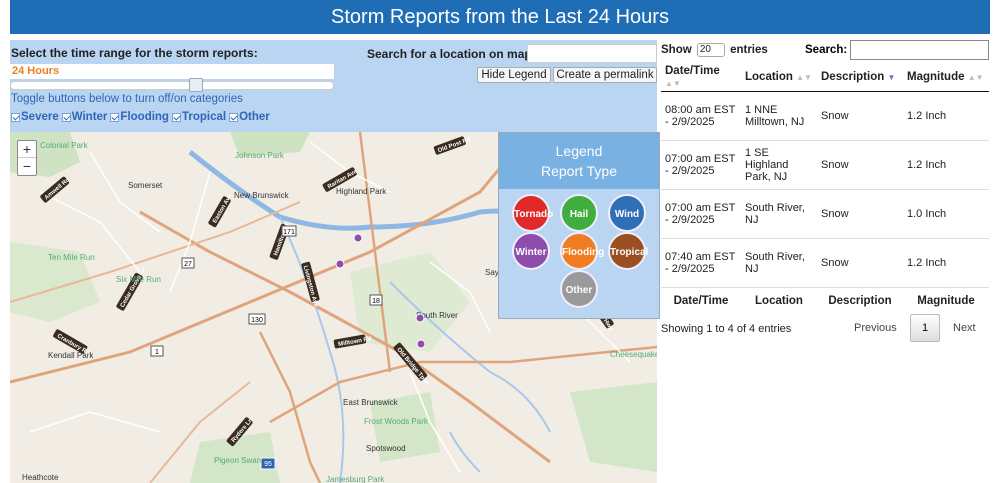 The width and height of the screenshot is (1000, 483). I want to click on map-search-label: Search for a location on map:, so click(451, 54).